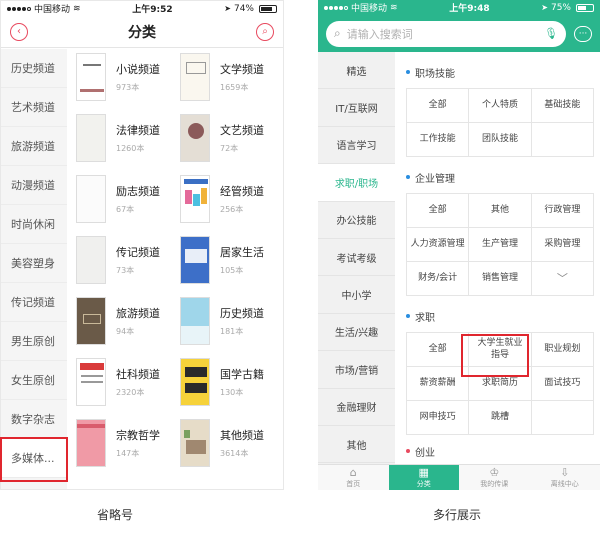  What do you see at coordinates (356, 146) in the screenshot?
I see `sidebar-item-language: 语言学习` at bounding box center [356, 146].